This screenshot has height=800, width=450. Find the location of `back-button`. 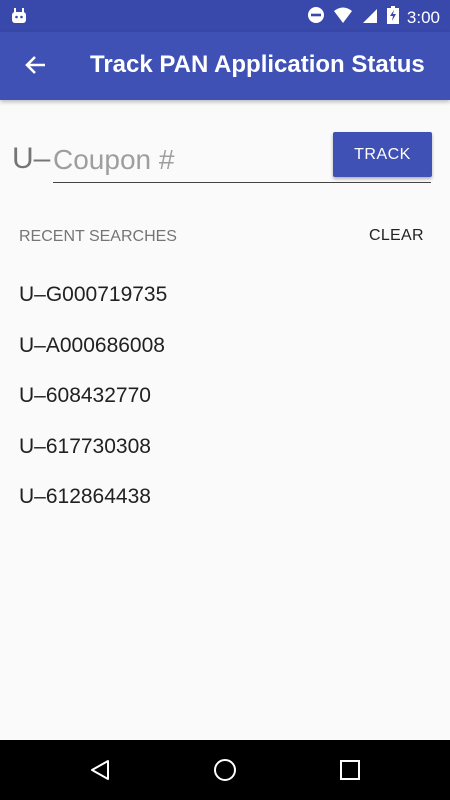

back-button is located at coordinates (35, 67).